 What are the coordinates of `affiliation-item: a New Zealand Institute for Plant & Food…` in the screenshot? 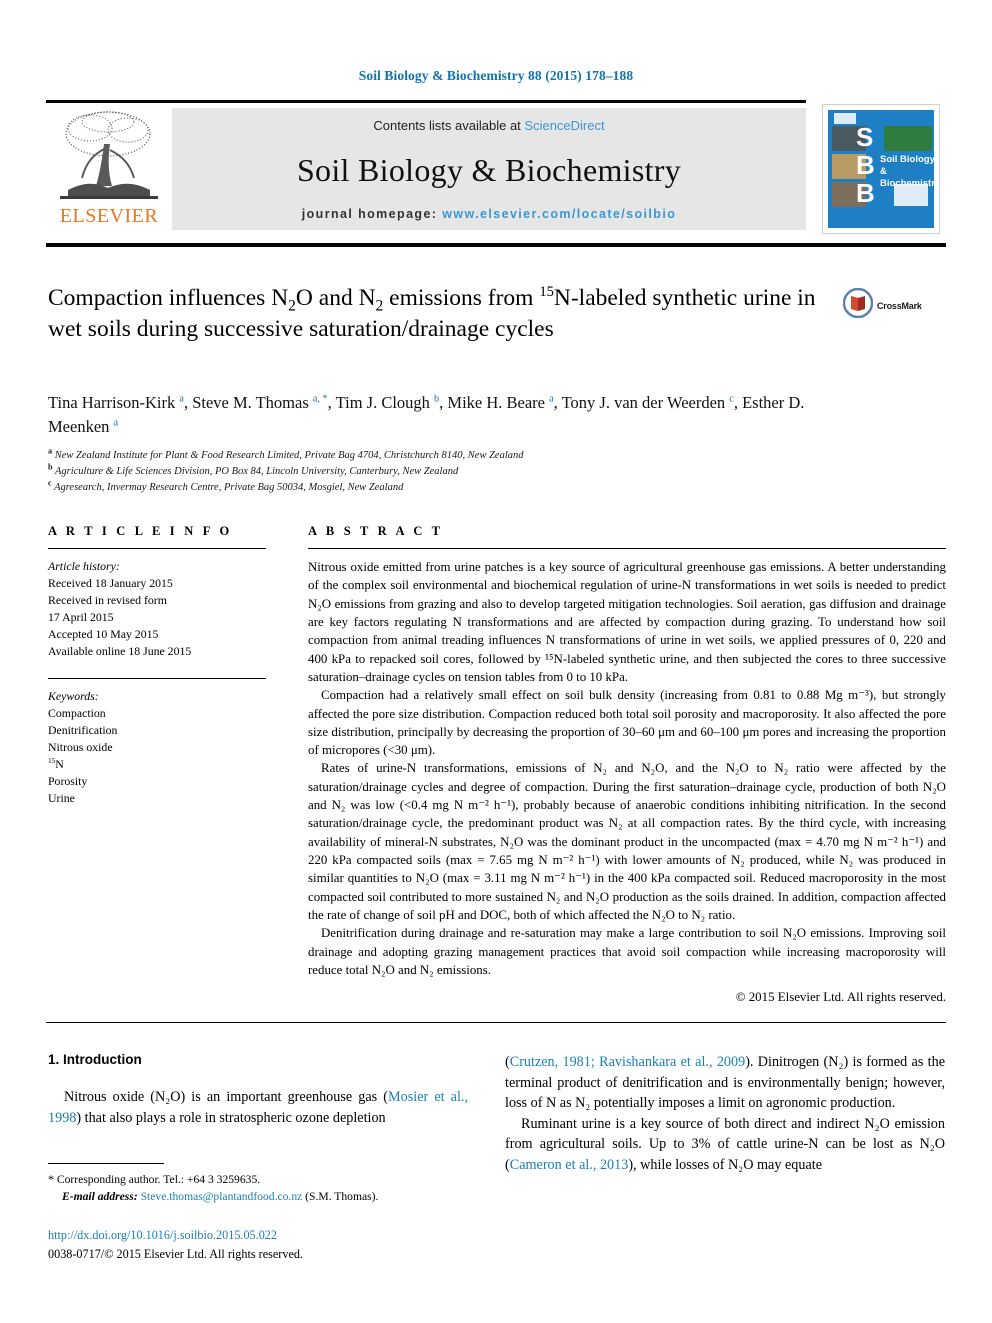 It's located at (448, 455).